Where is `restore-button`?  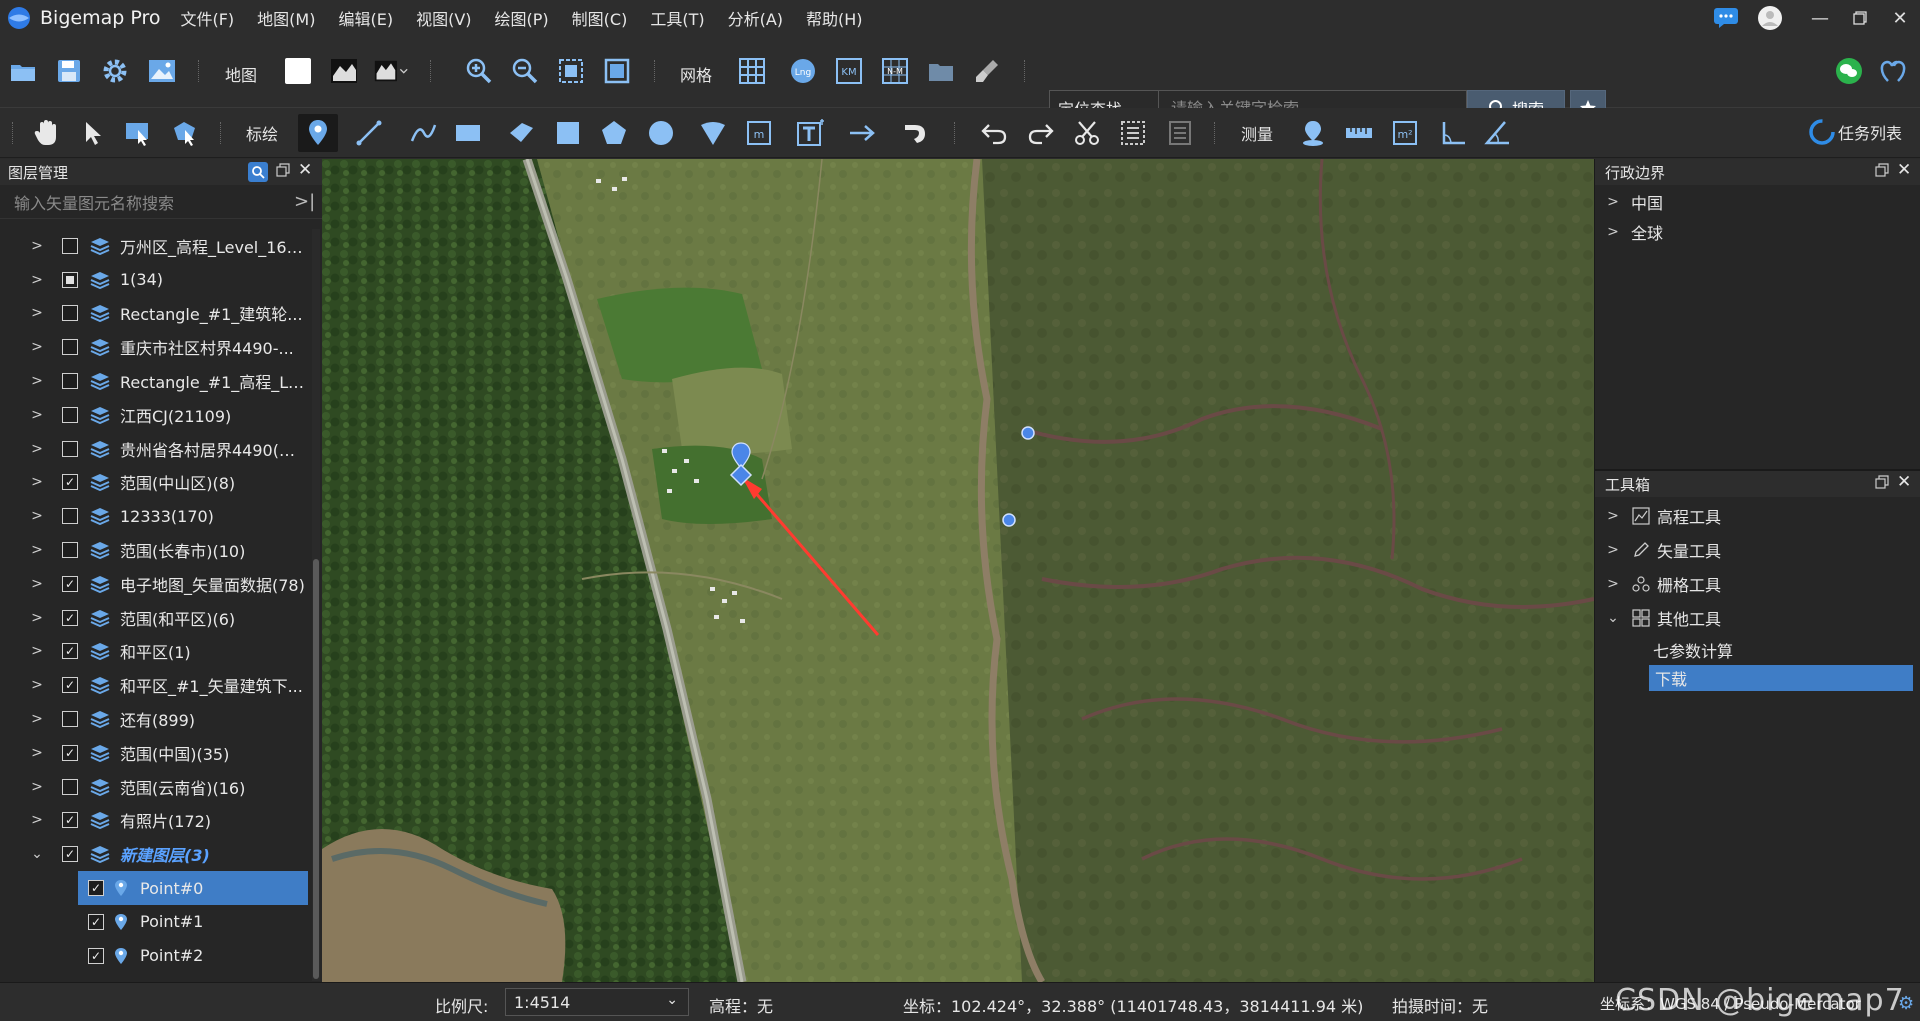 restore-button is located at coordinates (1860, 18).